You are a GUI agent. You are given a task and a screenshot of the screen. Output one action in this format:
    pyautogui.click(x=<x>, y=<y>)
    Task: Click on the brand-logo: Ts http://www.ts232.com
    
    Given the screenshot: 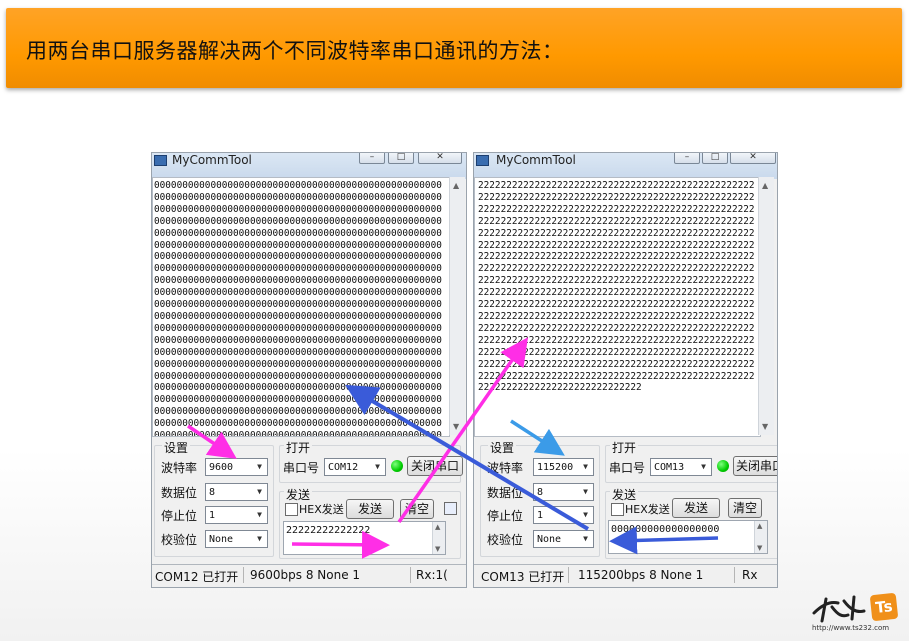 What is the action you would take?
    pyautogui.click(x=857, y=614)
    